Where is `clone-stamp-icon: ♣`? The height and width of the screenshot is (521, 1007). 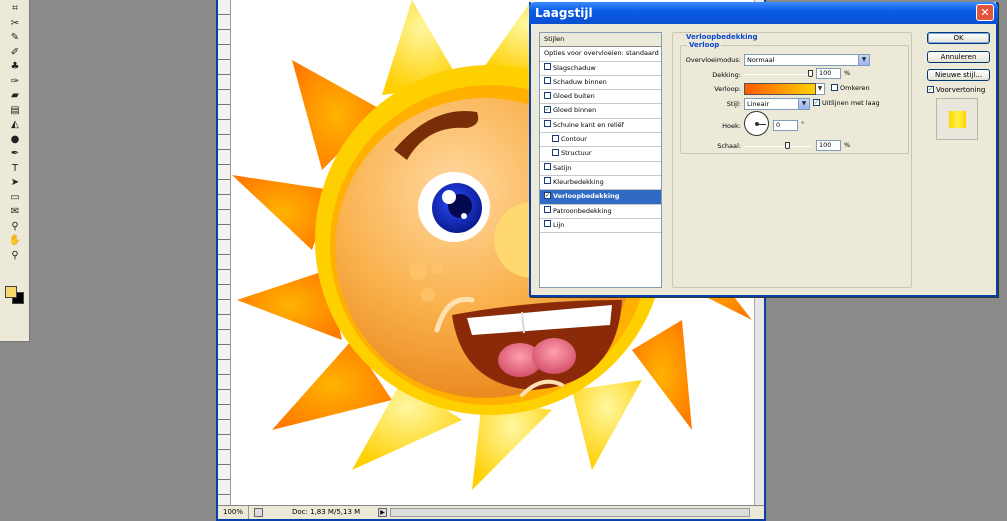
clone-stamp-icon: ♣ is located at coordinates (15, 66).